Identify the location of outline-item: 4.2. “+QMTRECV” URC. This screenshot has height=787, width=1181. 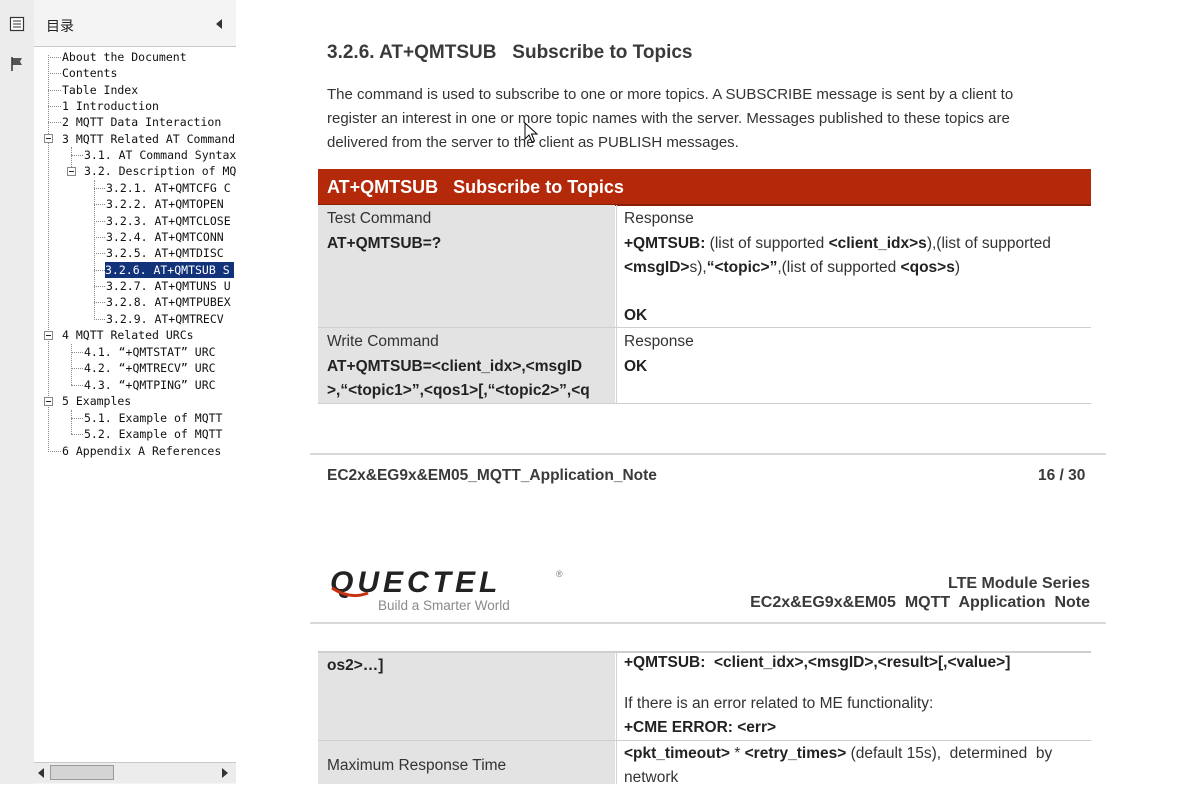
(150, 368).